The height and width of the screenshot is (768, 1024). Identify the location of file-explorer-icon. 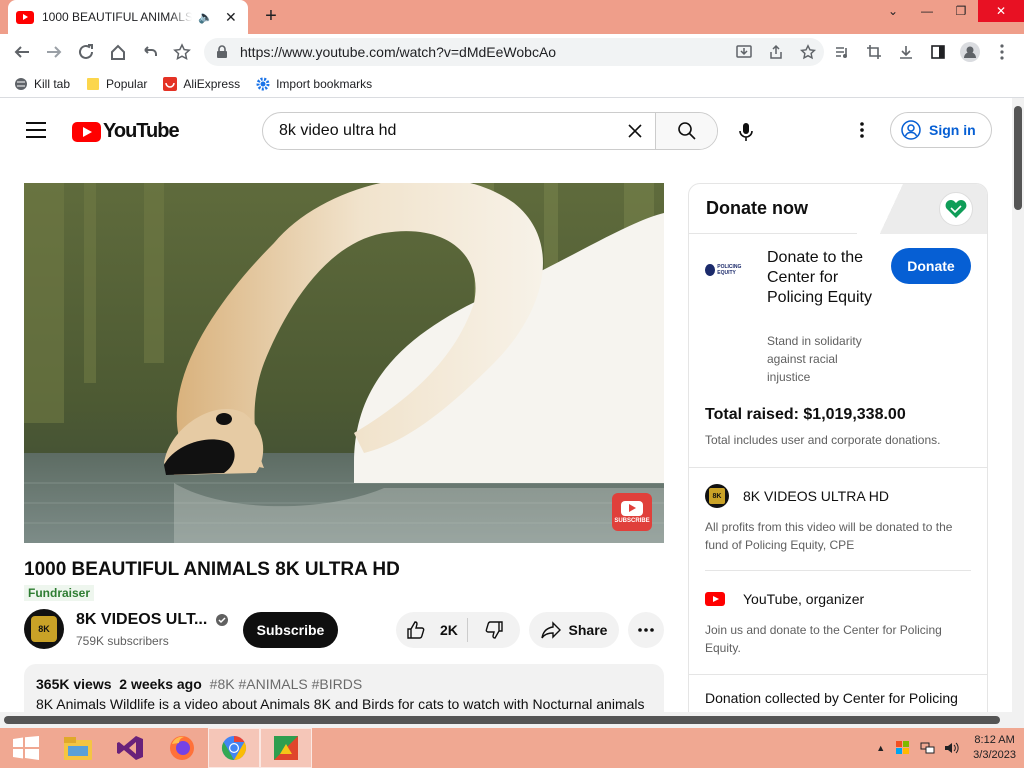
(78, 748).